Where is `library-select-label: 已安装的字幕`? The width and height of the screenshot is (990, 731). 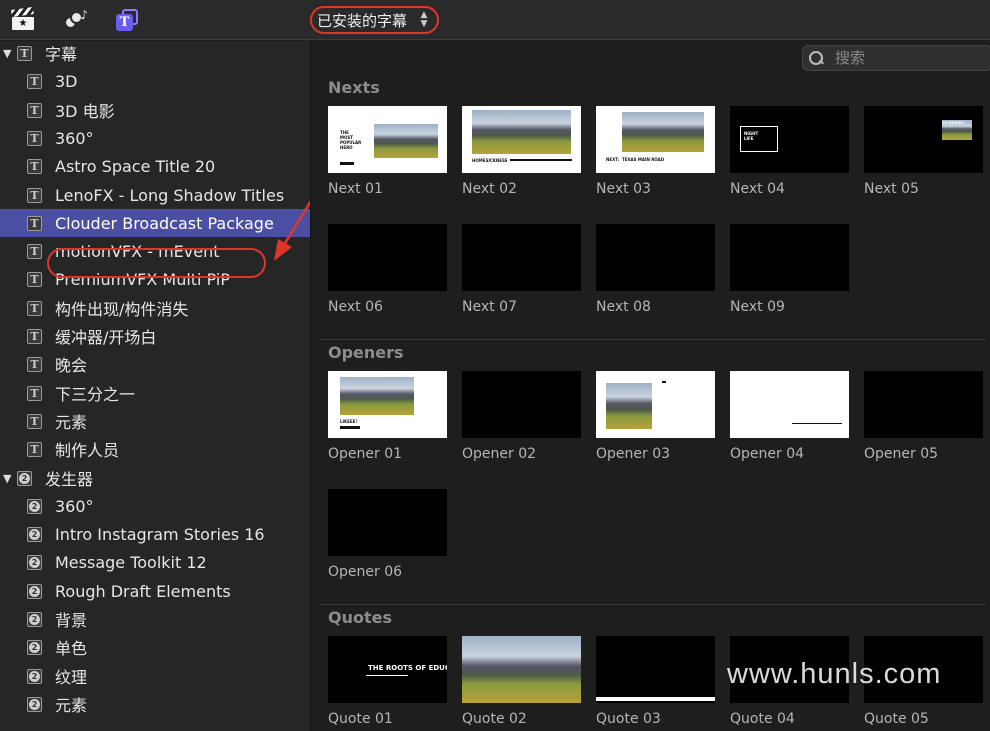
library-select-label: 已安装的字幕 is located at coordinates (362, 20).